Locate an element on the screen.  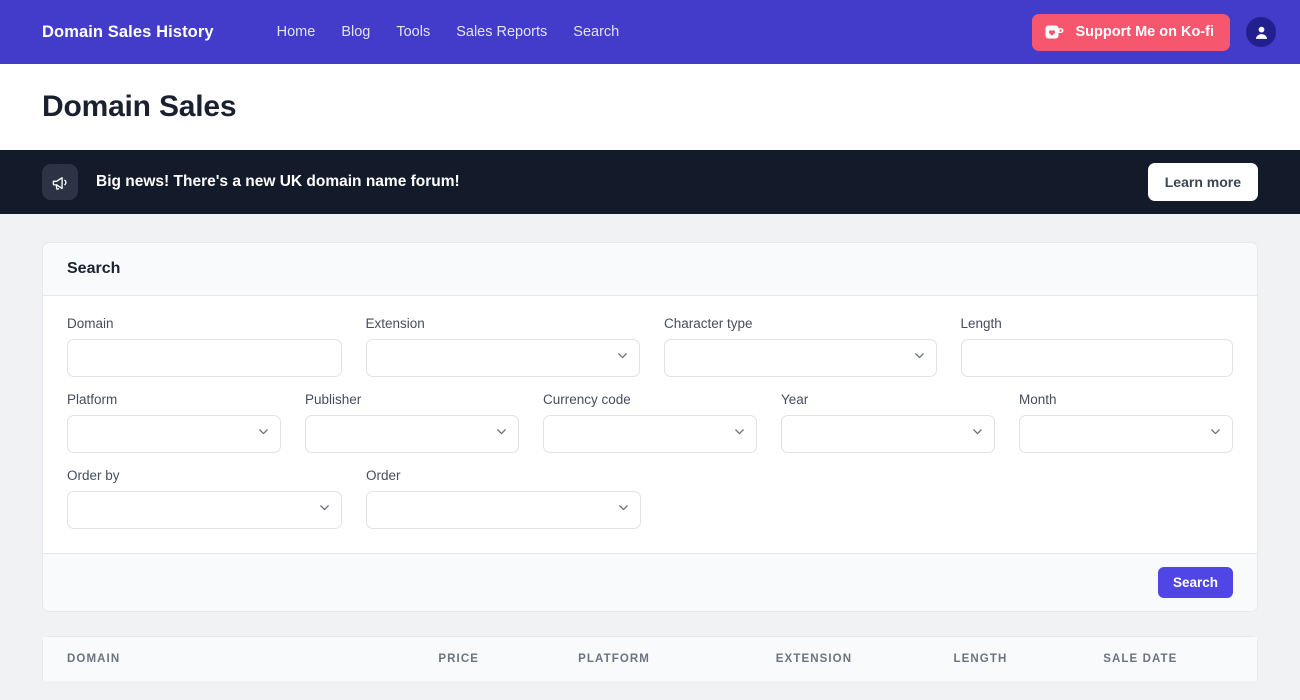
label-character-type: Character type is located at coordinates (708, 323).